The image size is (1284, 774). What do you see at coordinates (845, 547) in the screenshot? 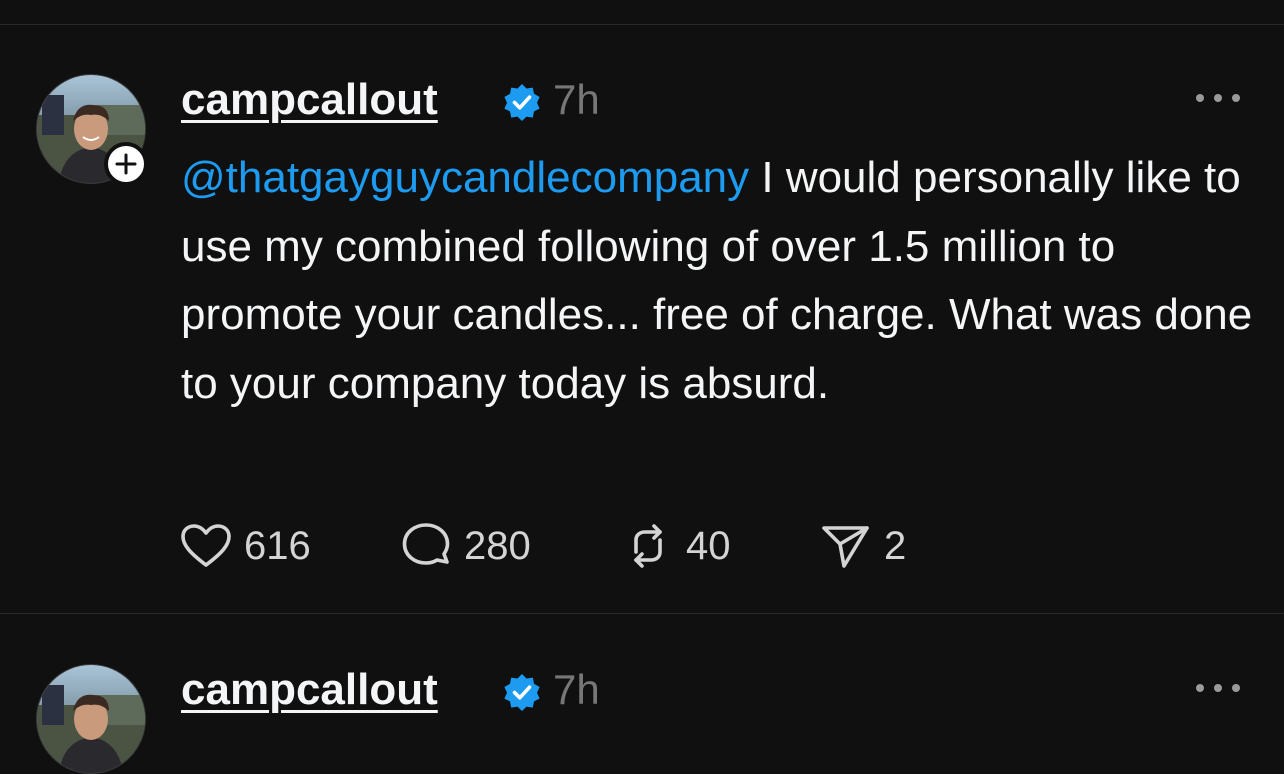
I see `send-icon` at bounding box center [845, 547].